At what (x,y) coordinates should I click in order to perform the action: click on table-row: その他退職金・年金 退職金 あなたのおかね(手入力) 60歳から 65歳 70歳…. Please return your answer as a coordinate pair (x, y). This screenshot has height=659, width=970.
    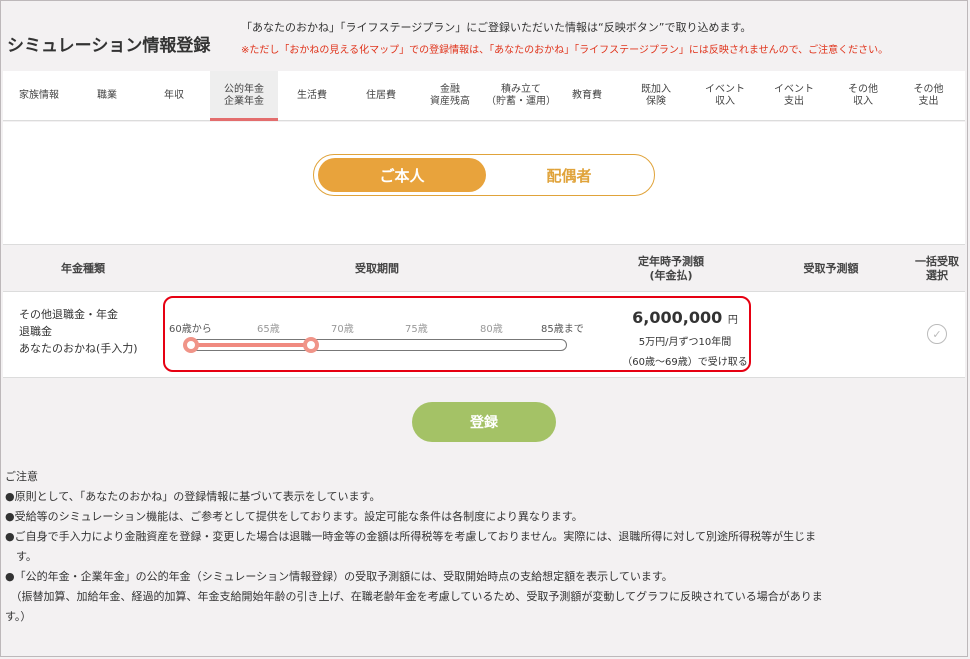
    Looking at the image, I should click on (484, 335).